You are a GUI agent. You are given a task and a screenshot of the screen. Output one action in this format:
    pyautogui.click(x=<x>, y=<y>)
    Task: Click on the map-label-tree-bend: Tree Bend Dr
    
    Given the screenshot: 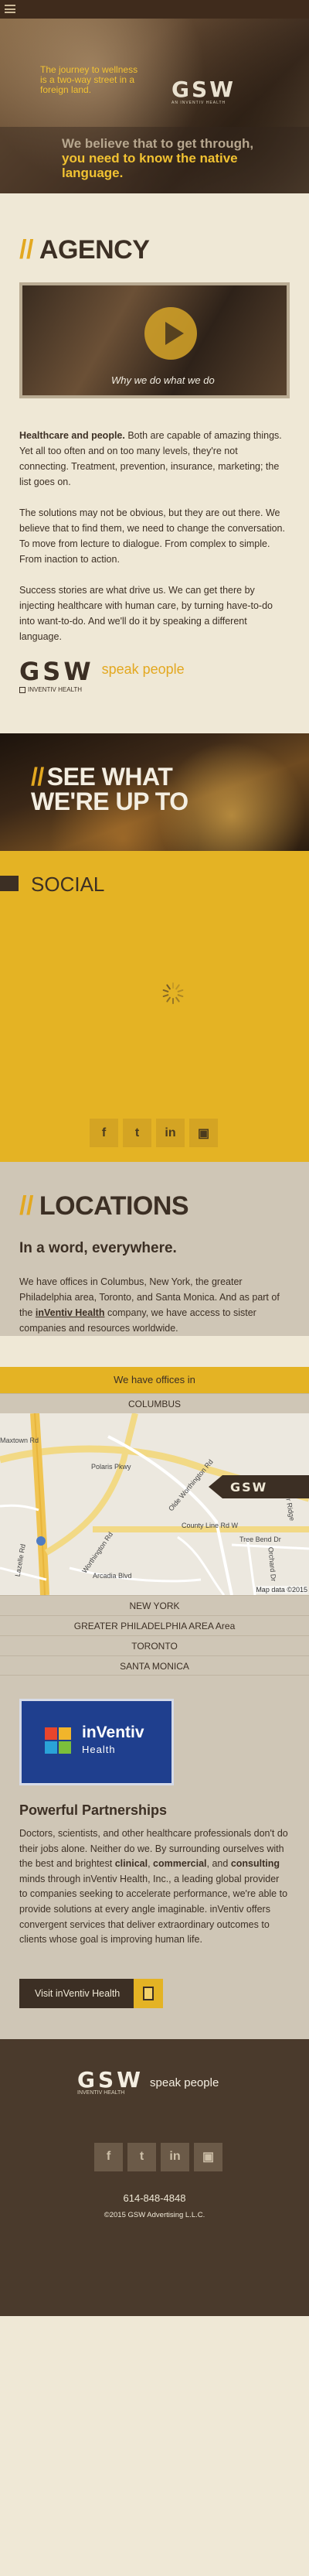 What is the action you would take?
    pyautogui.click(x=260, y=1539)
    